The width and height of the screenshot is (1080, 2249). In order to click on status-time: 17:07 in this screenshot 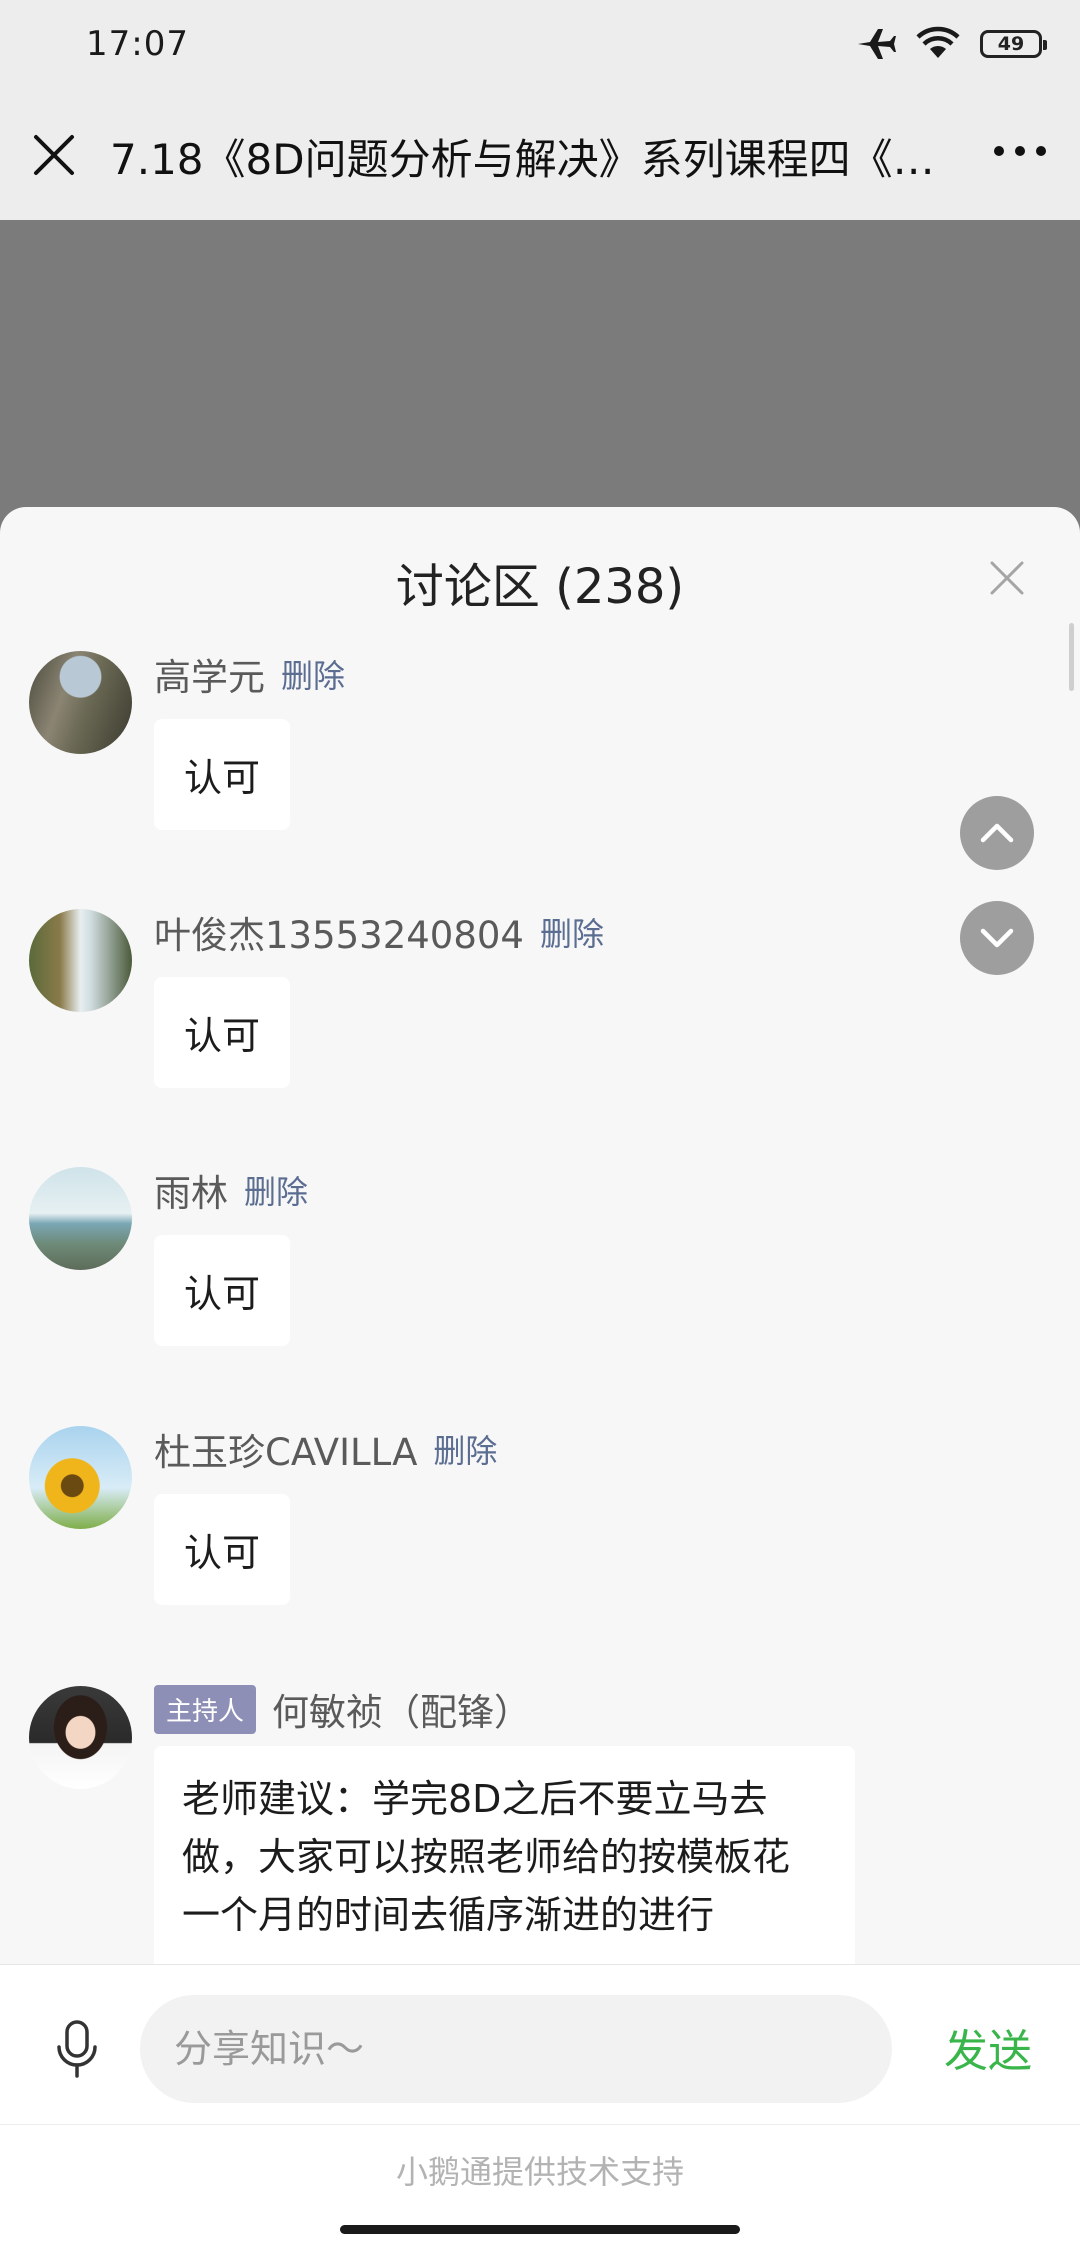, I will do `click(137, 44)`.